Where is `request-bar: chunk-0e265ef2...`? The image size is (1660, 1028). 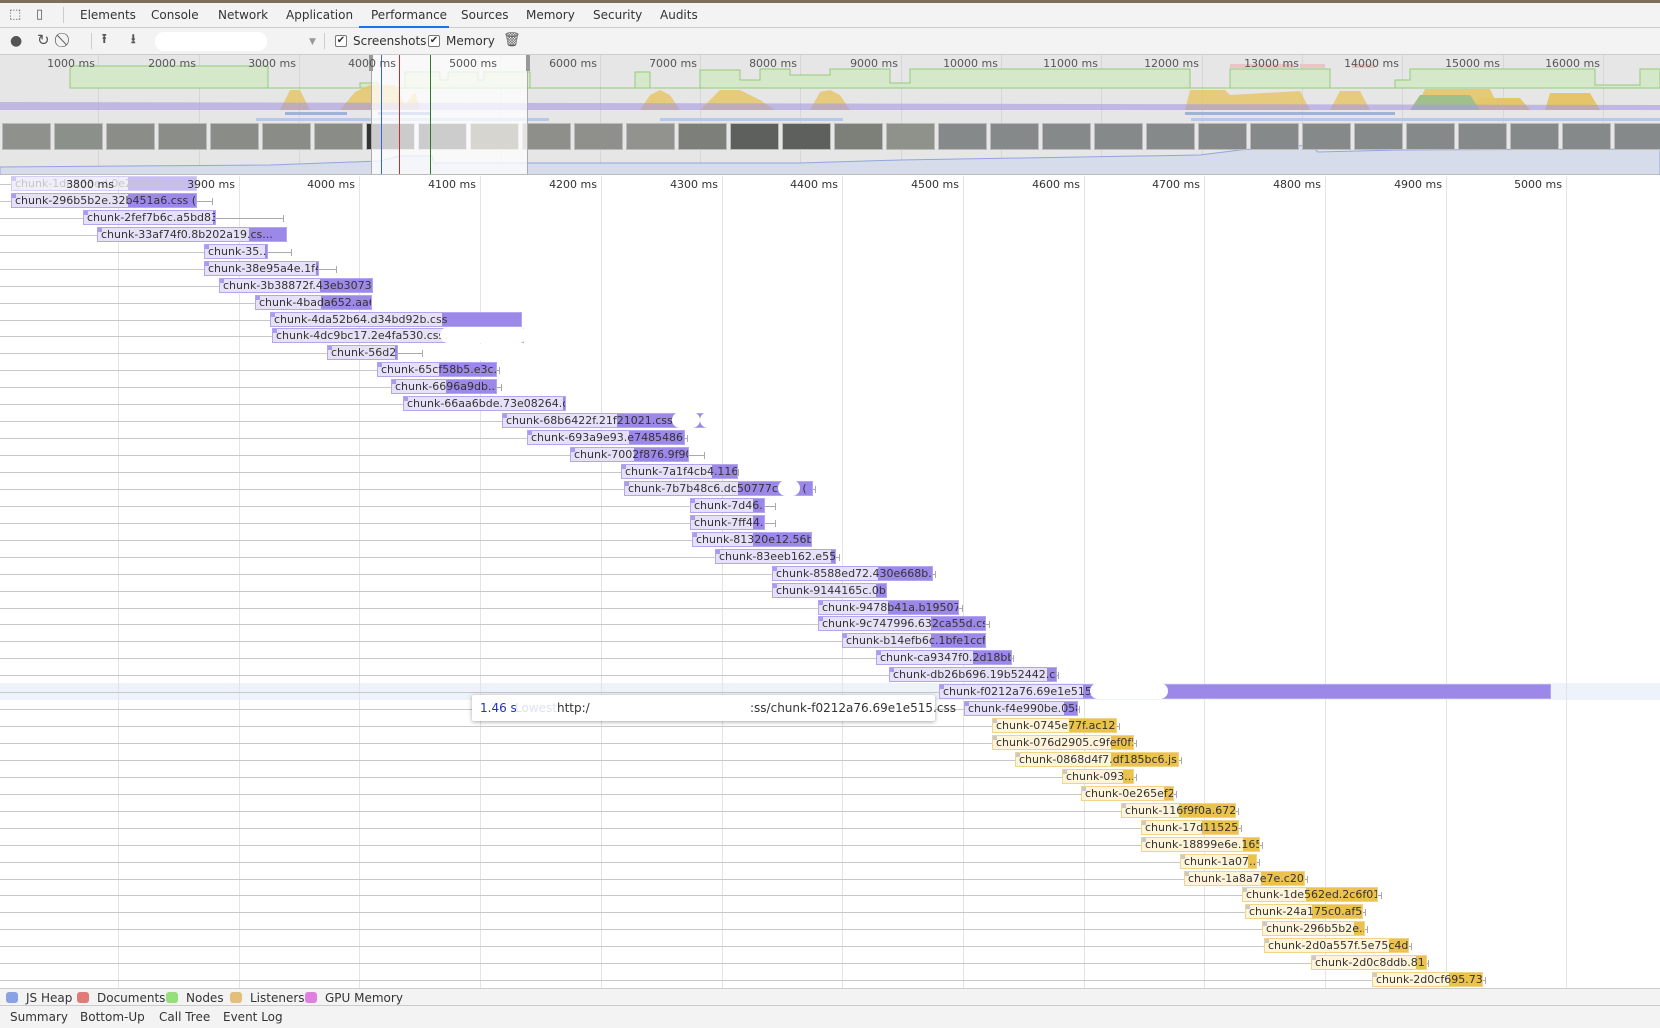
request-bar: chunk-0e265ef2... is located at coordinates (1127, 793).